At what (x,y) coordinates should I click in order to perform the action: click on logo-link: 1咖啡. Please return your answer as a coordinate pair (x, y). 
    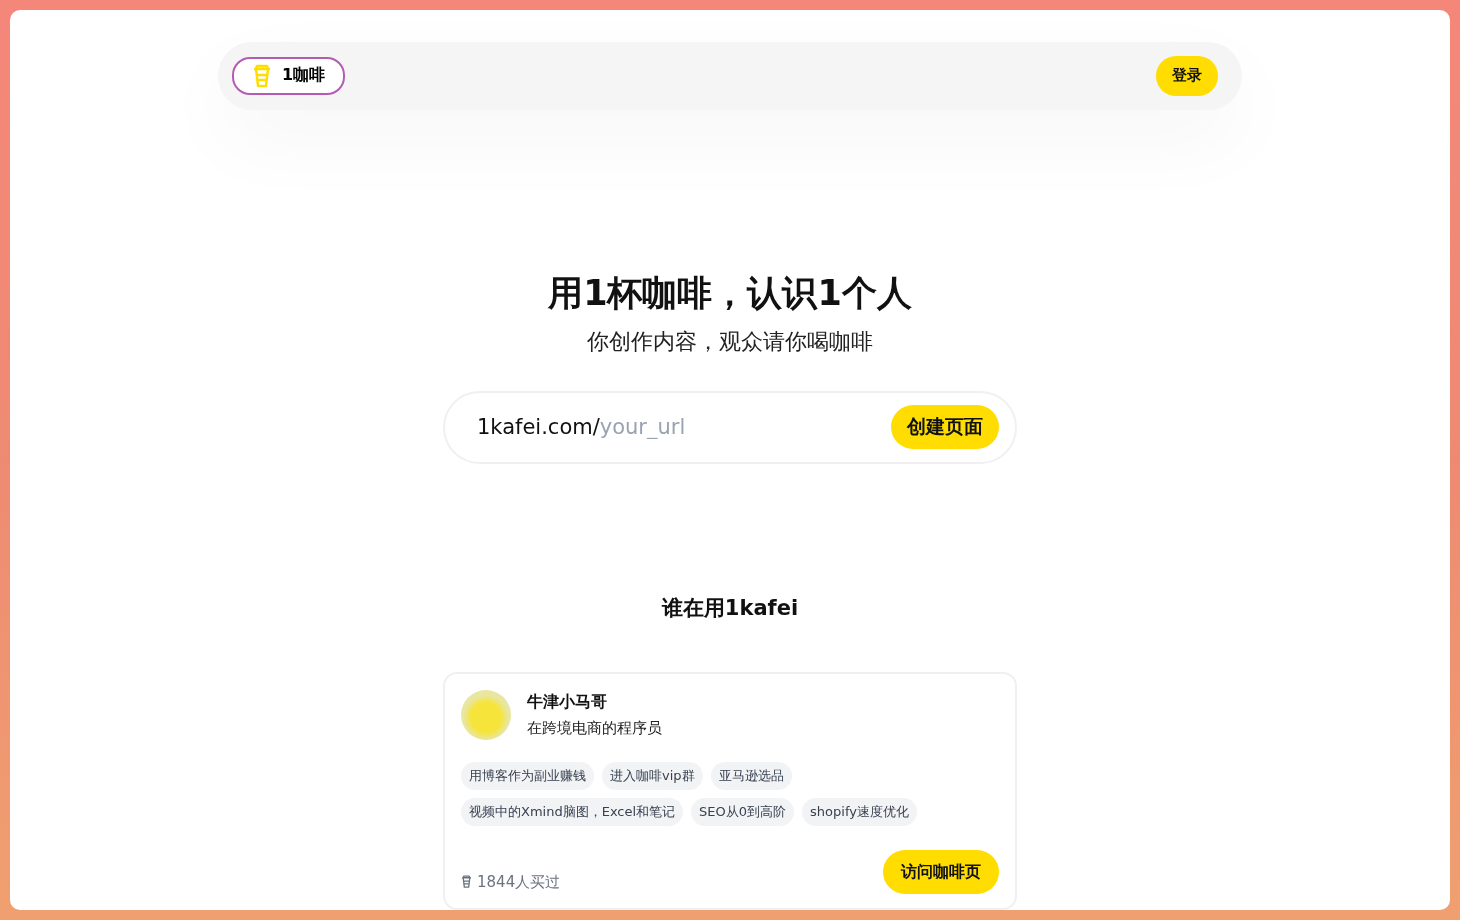
    Looking at the image, I should click on (289, 75).